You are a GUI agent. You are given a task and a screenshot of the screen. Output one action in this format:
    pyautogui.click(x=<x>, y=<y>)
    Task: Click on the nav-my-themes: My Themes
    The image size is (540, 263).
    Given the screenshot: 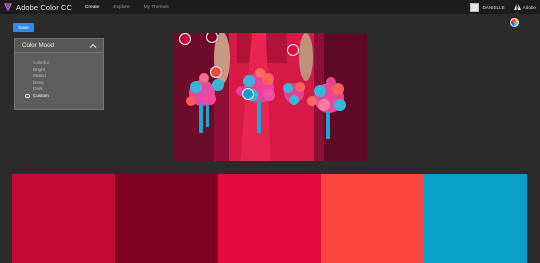 What is the action you would take?
    pyautogui.click(x=156, y=7)
    